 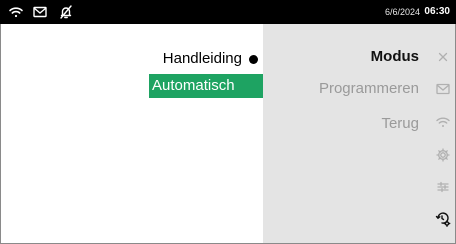 What do you see at coordinates (402, 12) in the screenshot?
I see `status-date: 6/6/2024` at bounding box center [402, 12].